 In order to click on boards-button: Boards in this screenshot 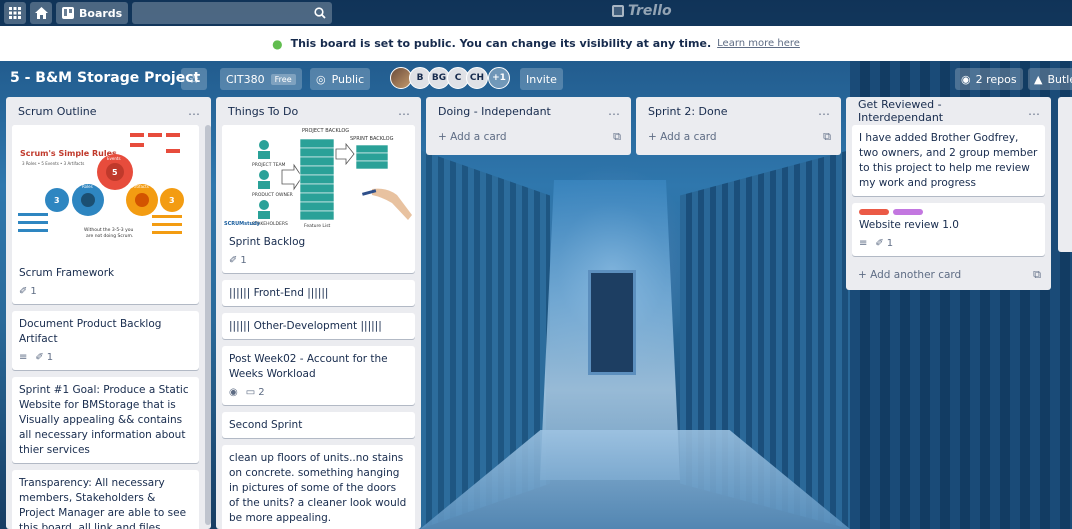, I will do `click(92, 13)`.